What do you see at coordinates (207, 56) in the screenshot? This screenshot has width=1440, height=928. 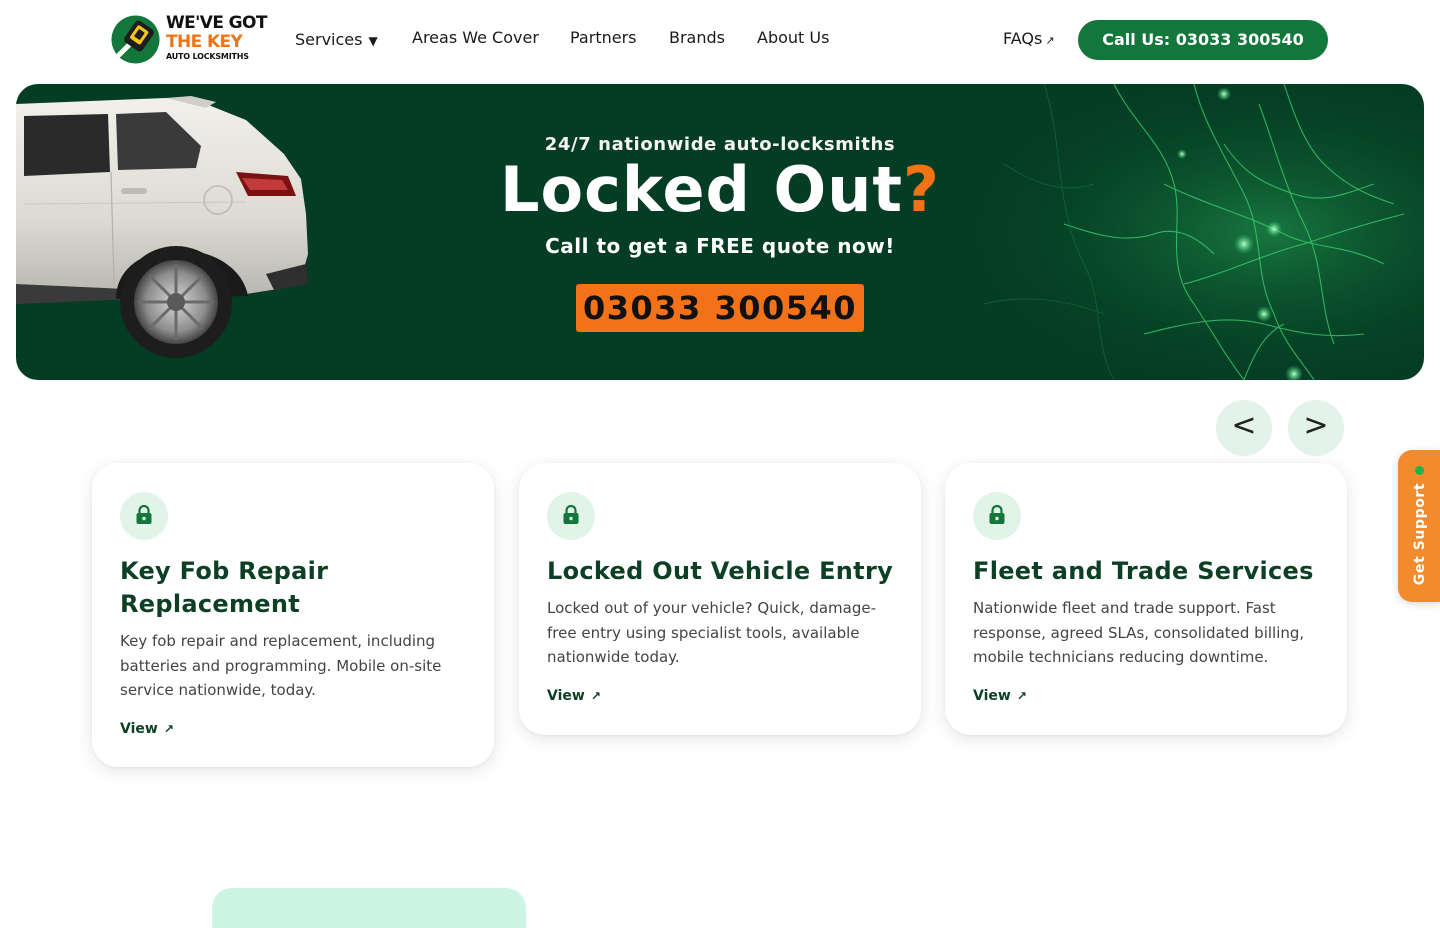 I see `logo-line-3: AUTO LOCKSMITHS` at bounding box center [207, 56].